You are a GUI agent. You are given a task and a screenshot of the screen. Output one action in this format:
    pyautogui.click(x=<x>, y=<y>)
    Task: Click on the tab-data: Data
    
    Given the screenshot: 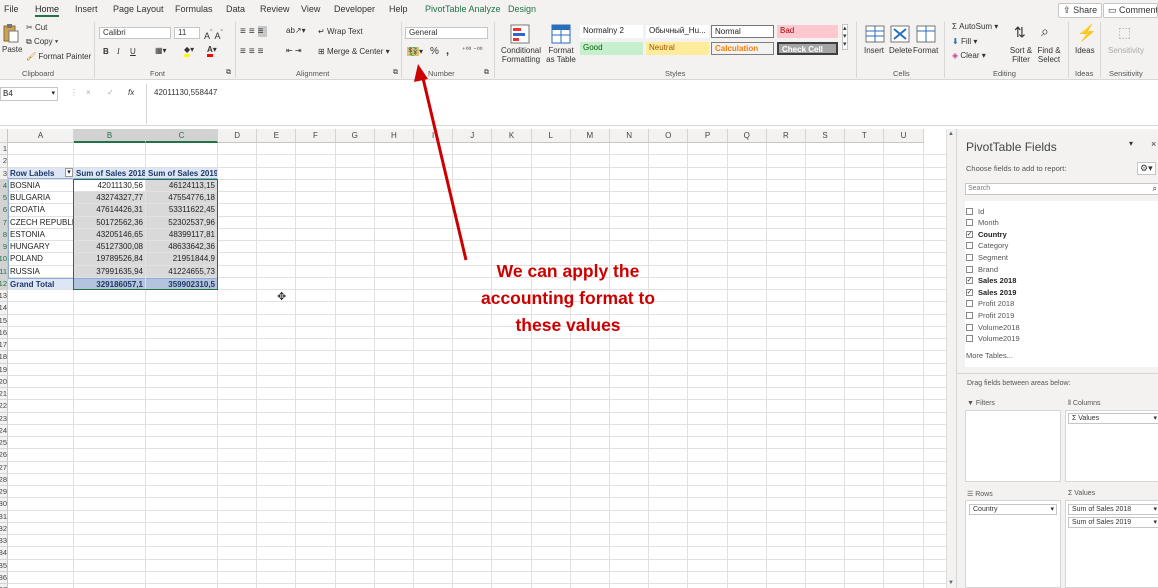 What is the action you would take?
    pyautogui.click(x=235, y=9)
    